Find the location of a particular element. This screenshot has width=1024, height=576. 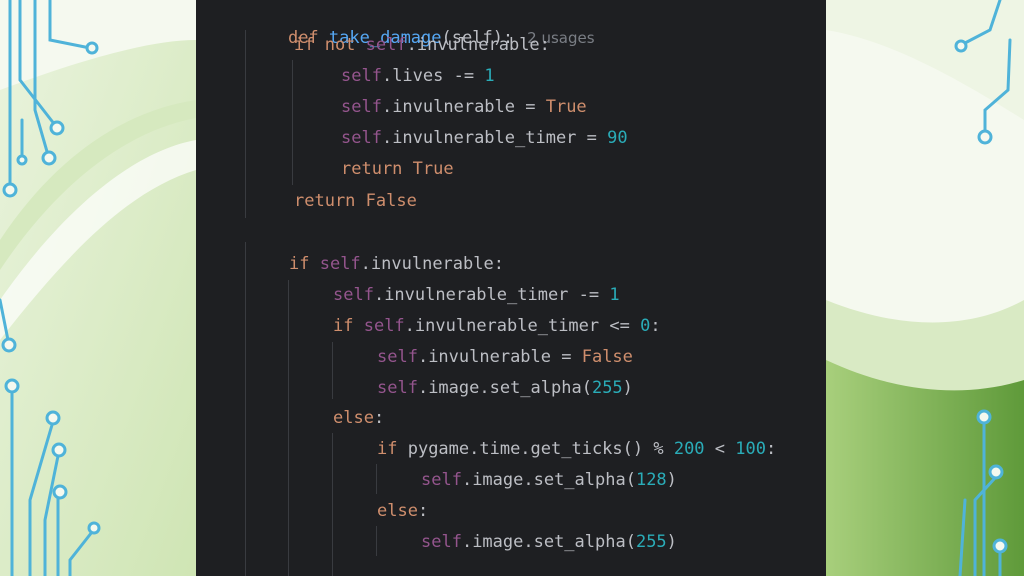

keyword: return True is located at coordinates (397, 169).